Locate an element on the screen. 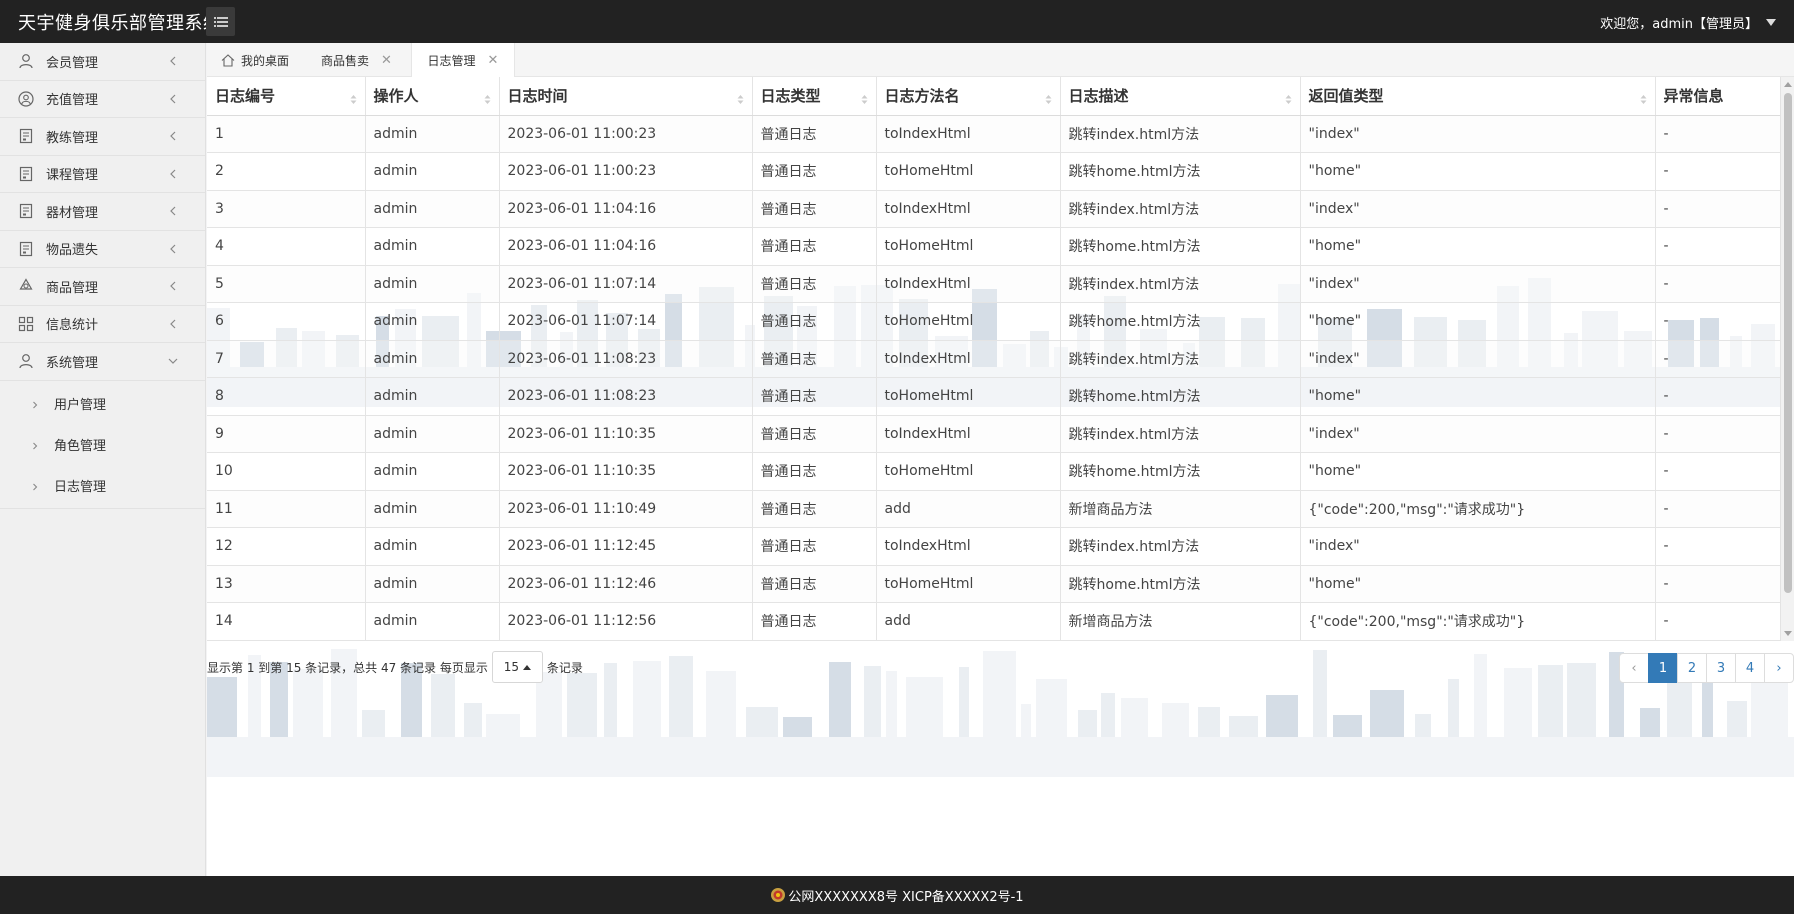 The height and width of the screenshot is (914, 1794). column-header: 日志时间 is located at coordinates (626, 96).